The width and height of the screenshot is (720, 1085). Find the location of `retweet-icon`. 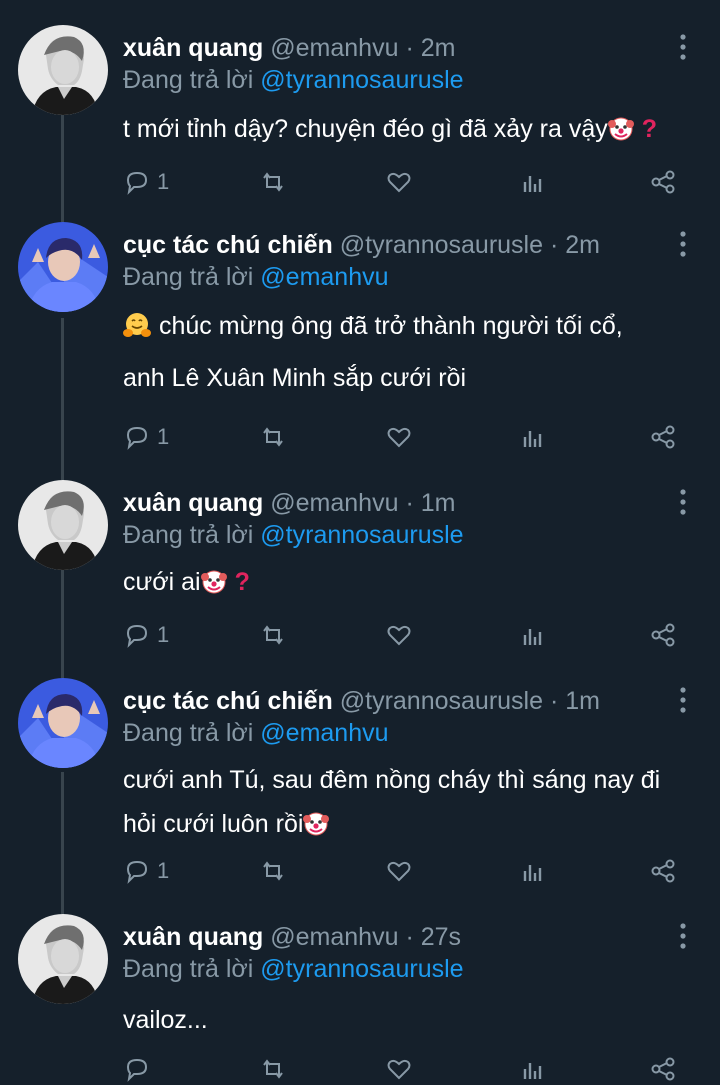

retweet-icon is located at coordinates (273, 871).